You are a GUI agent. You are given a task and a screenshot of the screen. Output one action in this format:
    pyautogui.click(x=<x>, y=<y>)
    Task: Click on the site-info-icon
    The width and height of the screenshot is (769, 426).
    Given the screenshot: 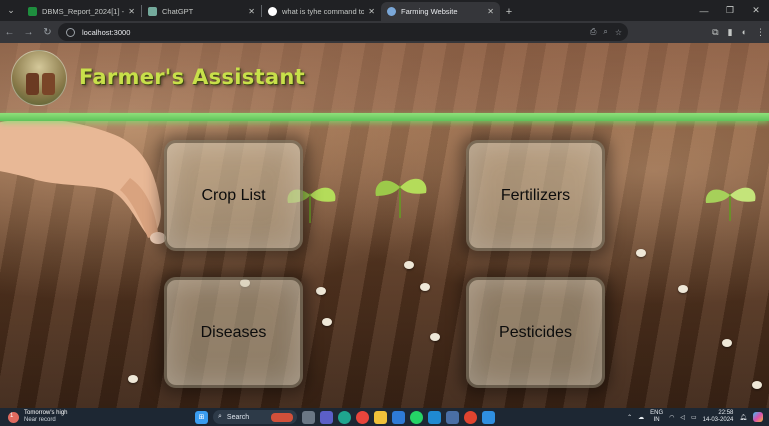 What is the action you would take?
    pyautogui.click(x=70, y=32)
    